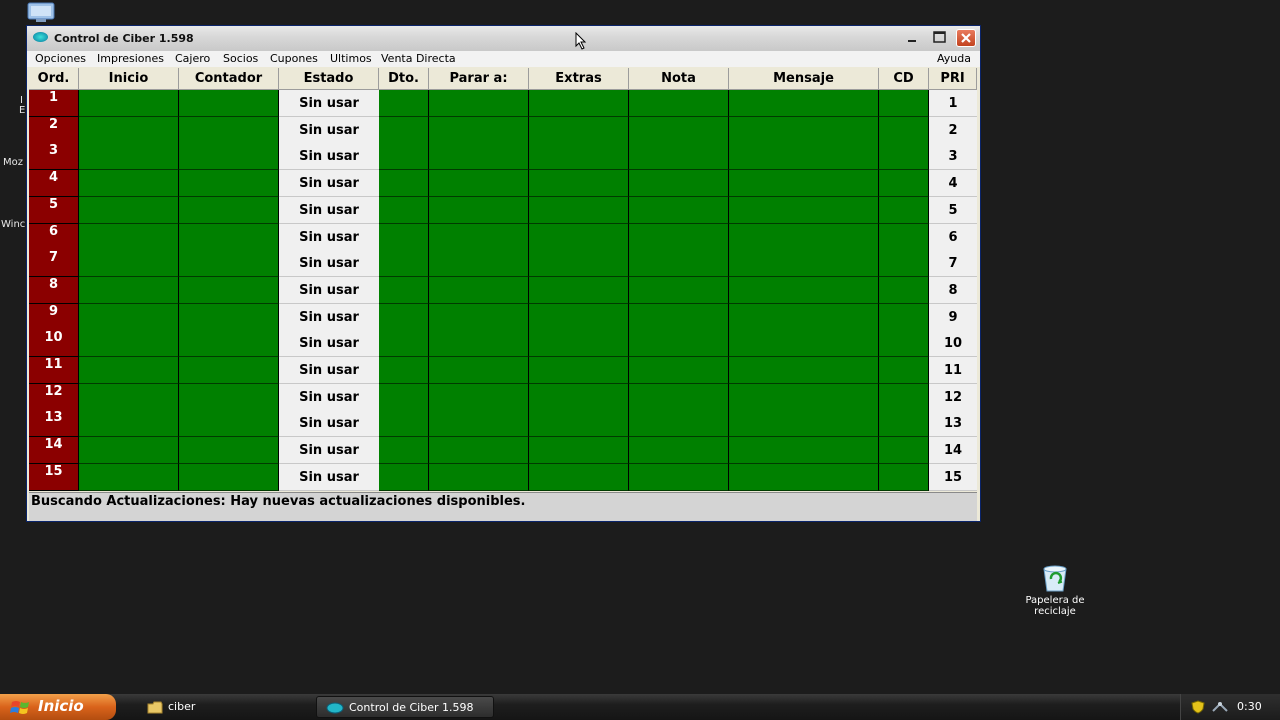 The width and height of the screenshot is (1280, 720). What do you see at coordinates (953, 103) in the screenshot?
I see `cell-pri: 1` at bounding box center [953, 103].